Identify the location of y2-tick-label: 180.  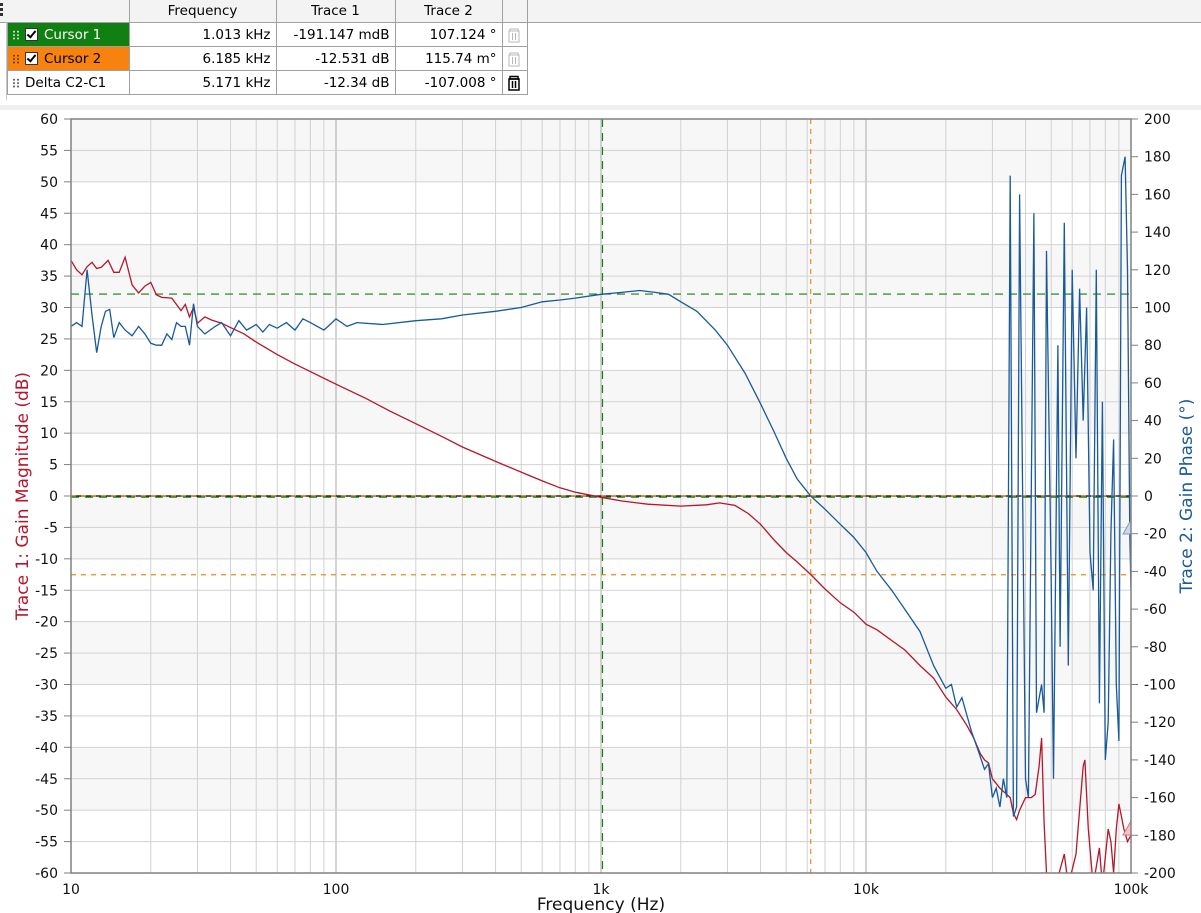
(1157, 158).